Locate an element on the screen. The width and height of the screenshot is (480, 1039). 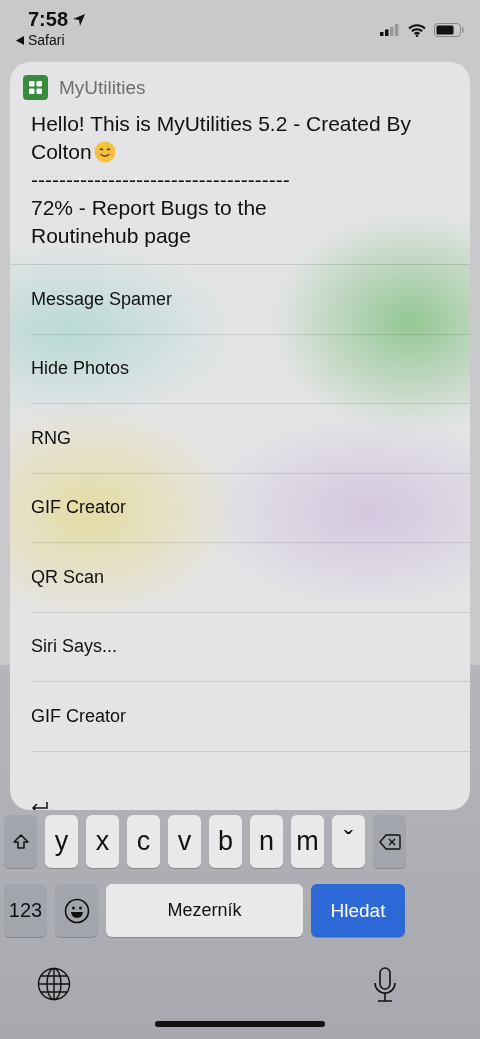
menu-item: RNG is located at coordinates (250, 439).